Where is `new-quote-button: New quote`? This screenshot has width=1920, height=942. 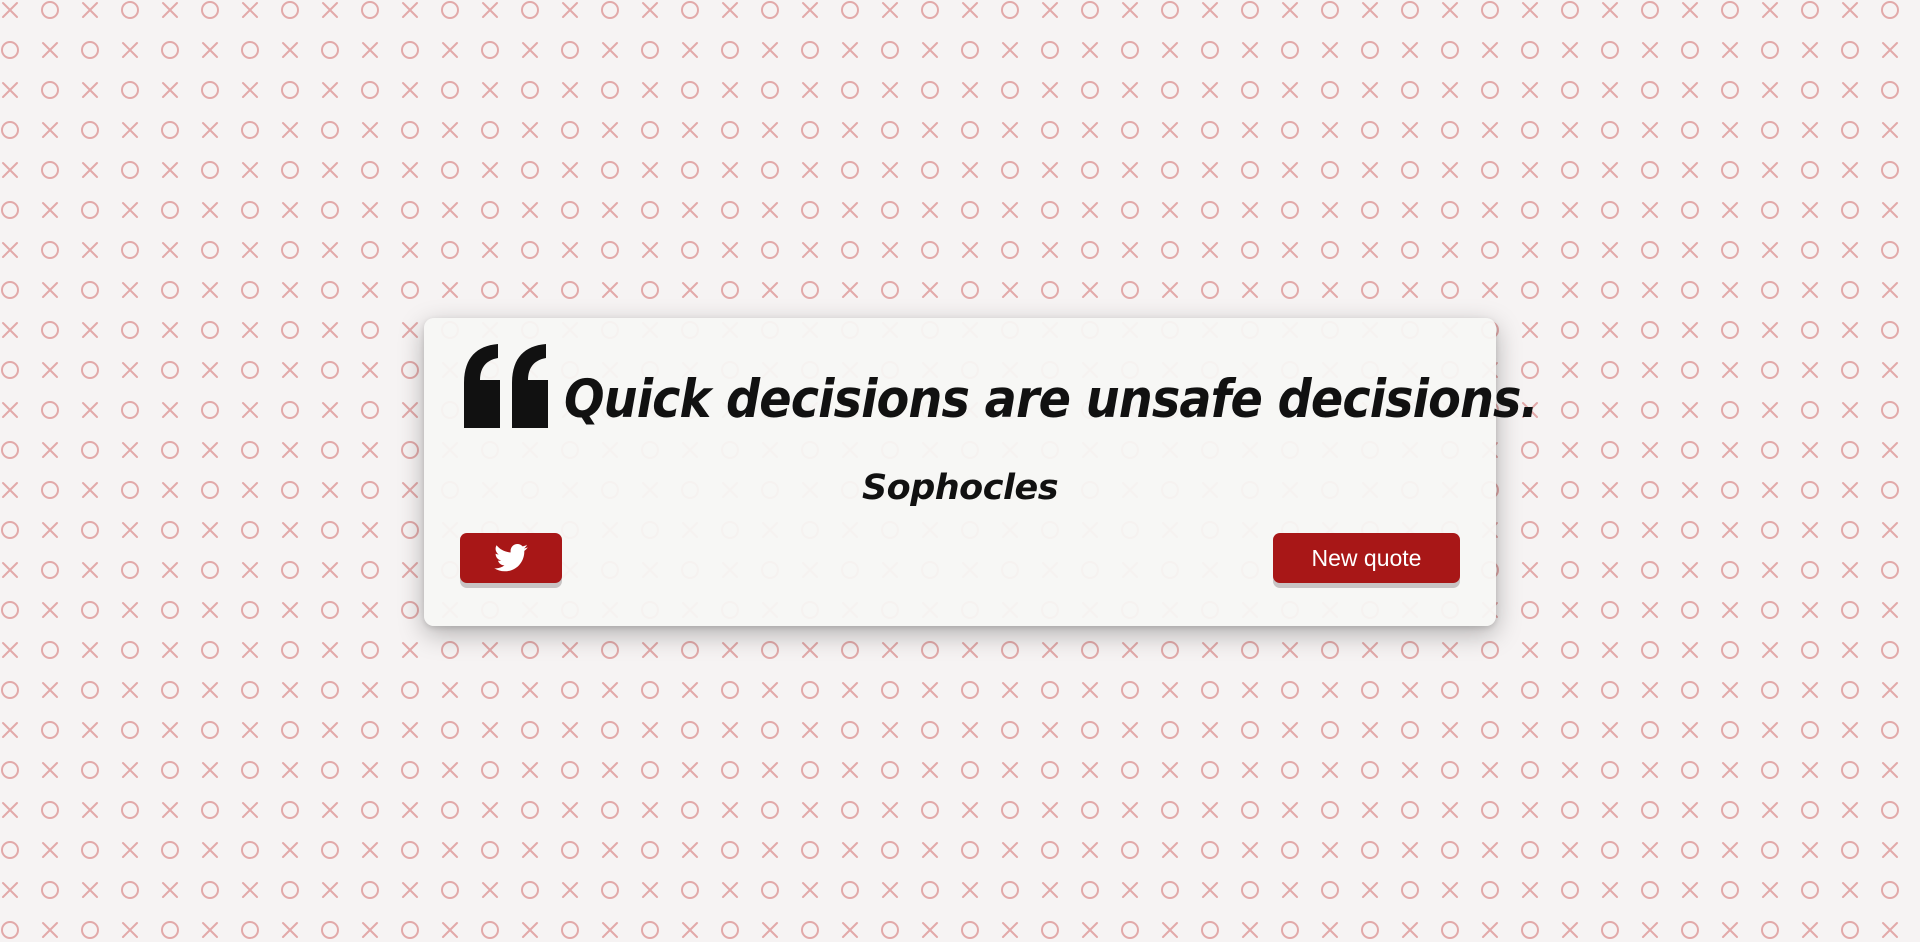 new-quote-button: New quote is located at coordinates (1366, 558).